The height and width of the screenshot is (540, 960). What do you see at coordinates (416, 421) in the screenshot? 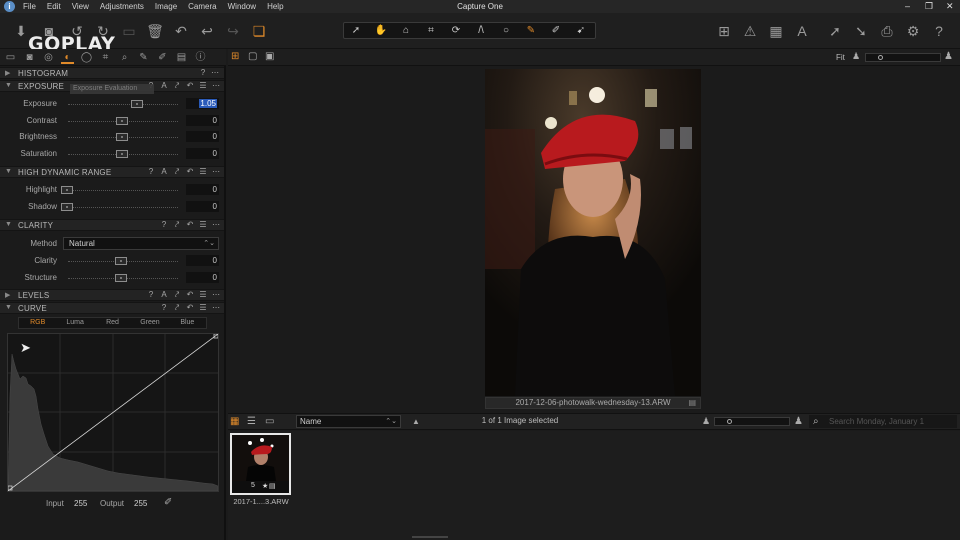
I see `sort-direction-icon: ▲` at bounding box center [416, 421].